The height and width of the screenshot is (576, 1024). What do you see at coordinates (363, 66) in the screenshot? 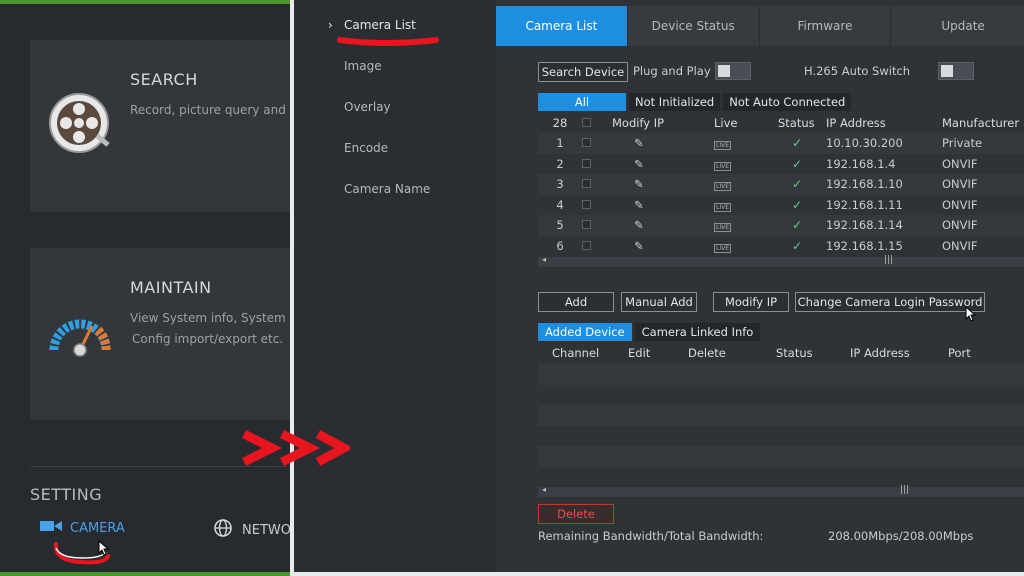
I see `subnav-image: Image` at bounding box center [363, 66].